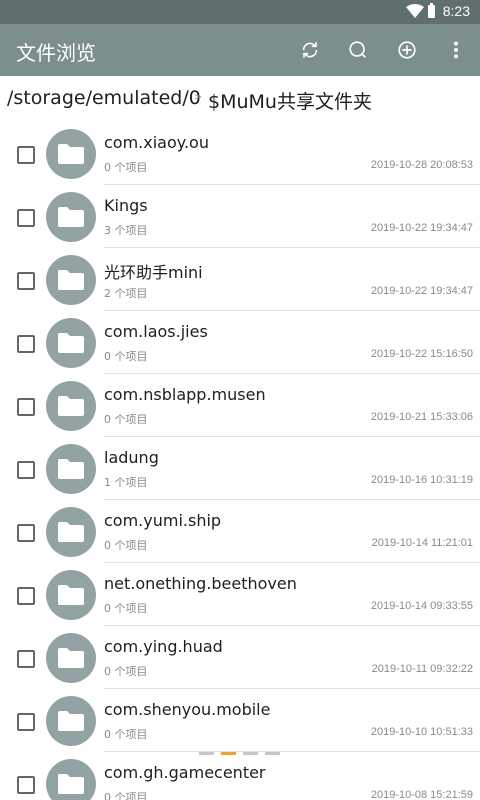  What do you see at coordinates (240, 12) in the screenshot?
I see `status-bar: 8:23` at bounding box center [240, 12].